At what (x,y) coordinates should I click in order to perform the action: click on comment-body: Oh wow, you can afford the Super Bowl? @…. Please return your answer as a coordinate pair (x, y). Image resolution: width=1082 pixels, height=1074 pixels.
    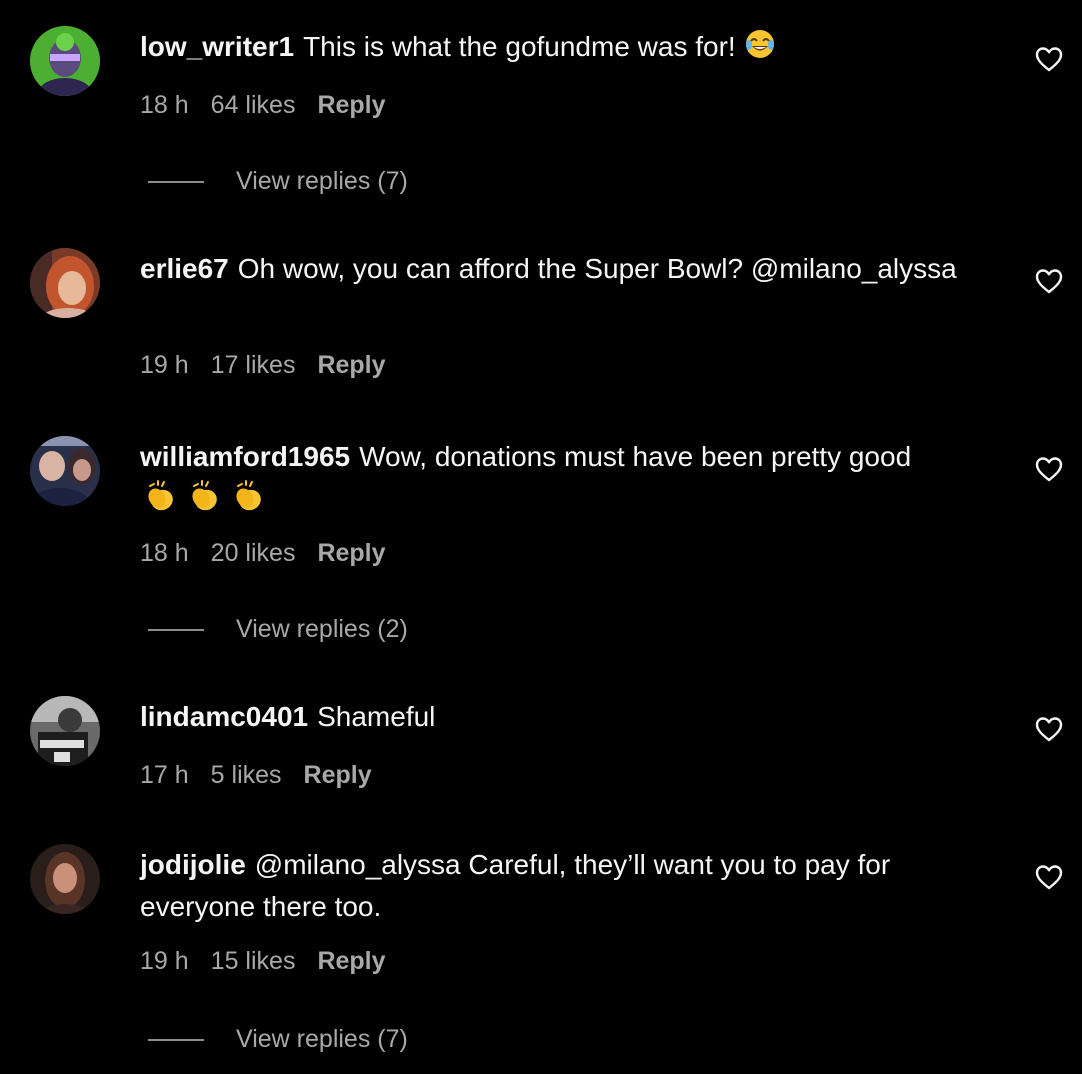
    Looking at the image, I should click on (597, 268).